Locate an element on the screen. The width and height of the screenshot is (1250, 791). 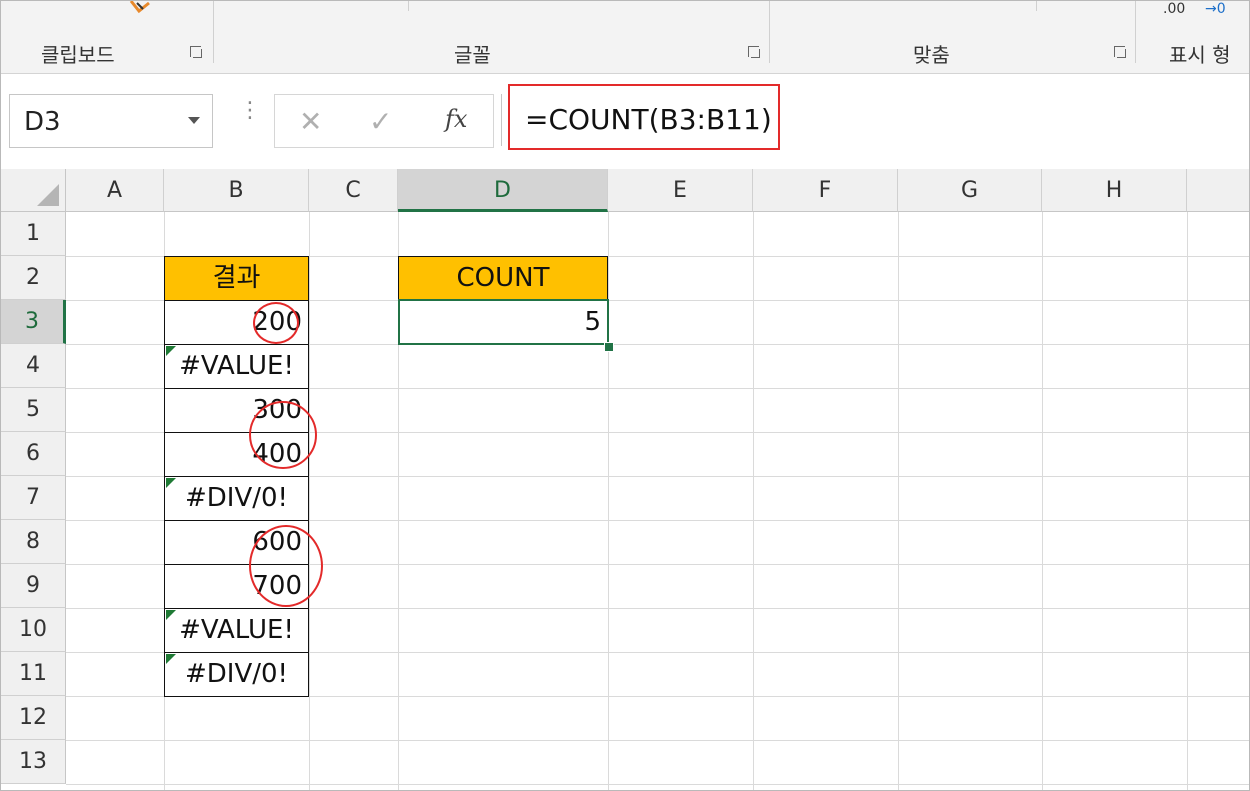
column-header-b: B is located at coordinates (236, 190).